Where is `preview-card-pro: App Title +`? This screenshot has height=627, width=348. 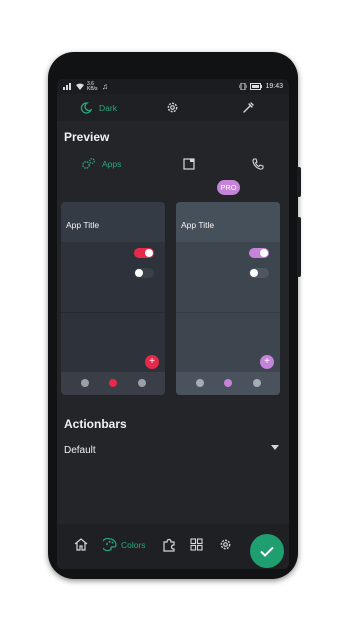 preview-card-pro: App Title + is located at coordinates (228, 298).